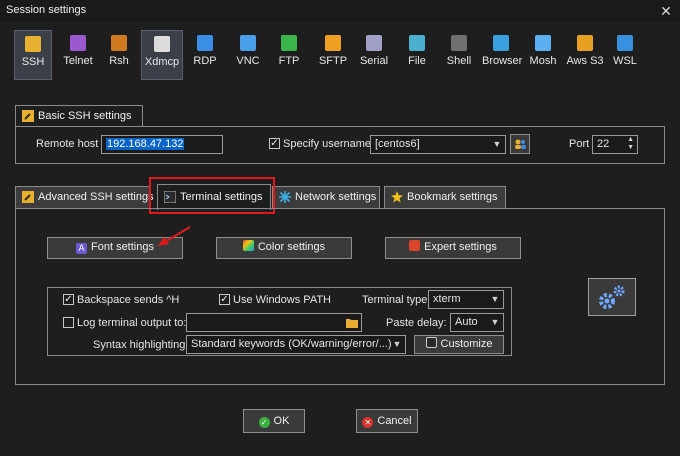  What do you see at coordinates (374, 43) in the screenshot?
I see `serial-icon` at bounding box center [374, 43].